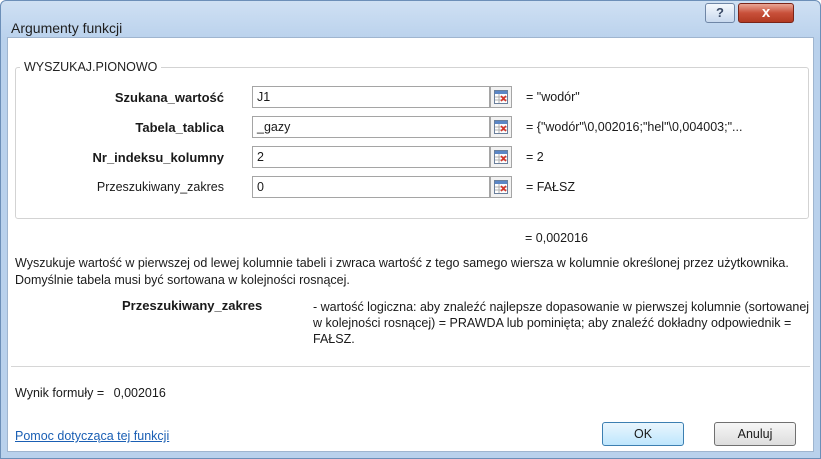 The height and width of the screenshot is (459, 821). What do you see at coordinates (371, 187) in the screenshot?
I see `arg-input-4: 0` at bounding box center [371, 187].